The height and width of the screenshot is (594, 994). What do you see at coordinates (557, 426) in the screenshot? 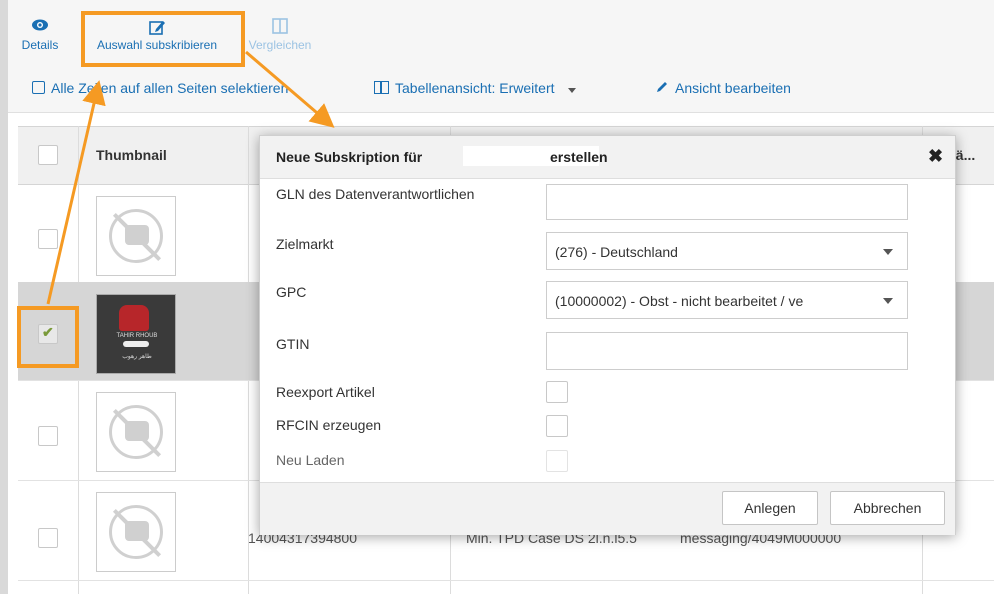
I see `rfcin-checkbox` at bounding box center [557, 426].